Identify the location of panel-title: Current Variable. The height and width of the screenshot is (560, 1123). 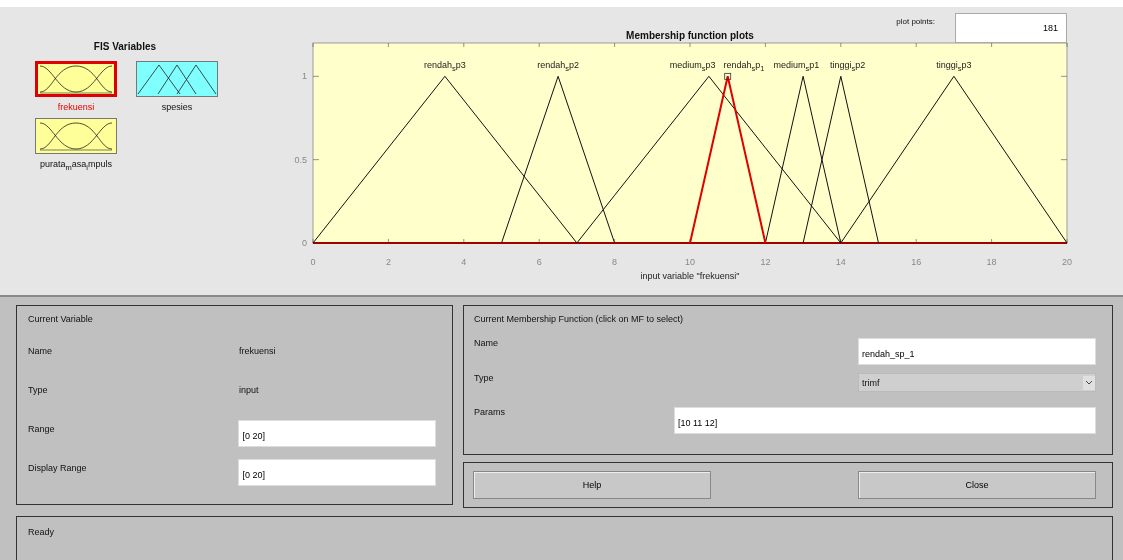
(61, 320).